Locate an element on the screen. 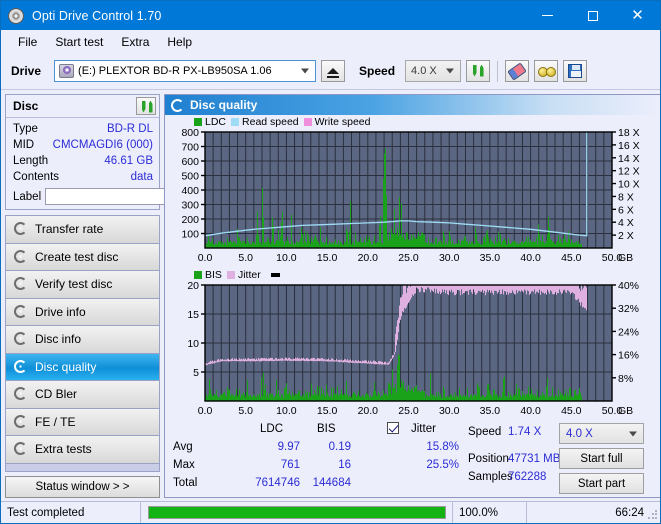 The width and height of the screenshot is (661, 524). minimize-icon is located at coordinates (547, 15).